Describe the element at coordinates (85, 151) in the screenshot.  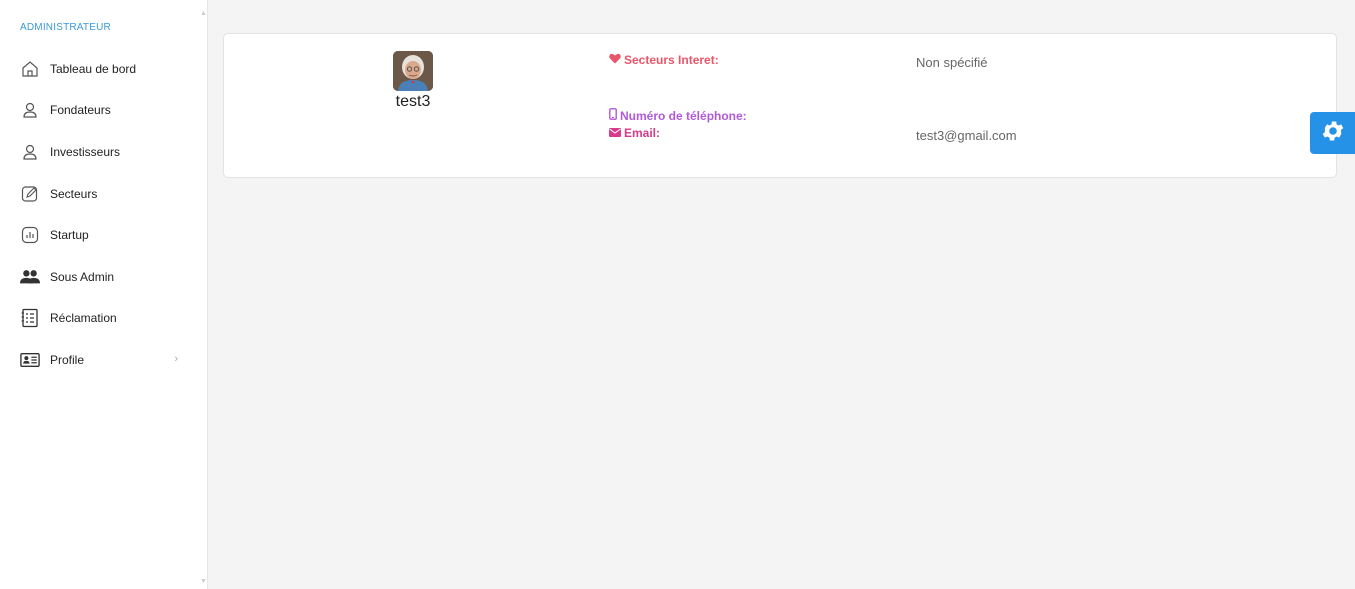
I see `sidebar-item-label: Investisseurs` at that location.